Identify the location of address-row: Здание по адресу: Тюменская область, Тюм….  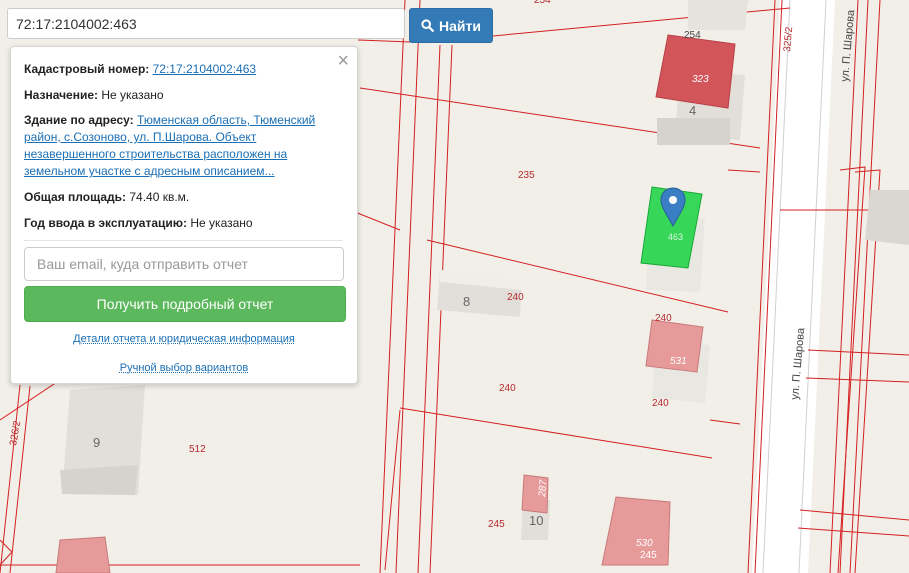
(184, 146).